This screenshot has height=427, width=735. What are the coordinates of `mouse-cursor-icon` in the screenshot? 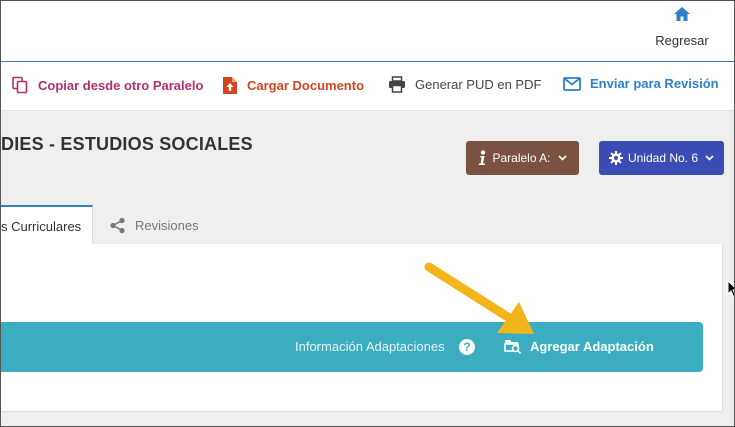 It's located at (730, 289).